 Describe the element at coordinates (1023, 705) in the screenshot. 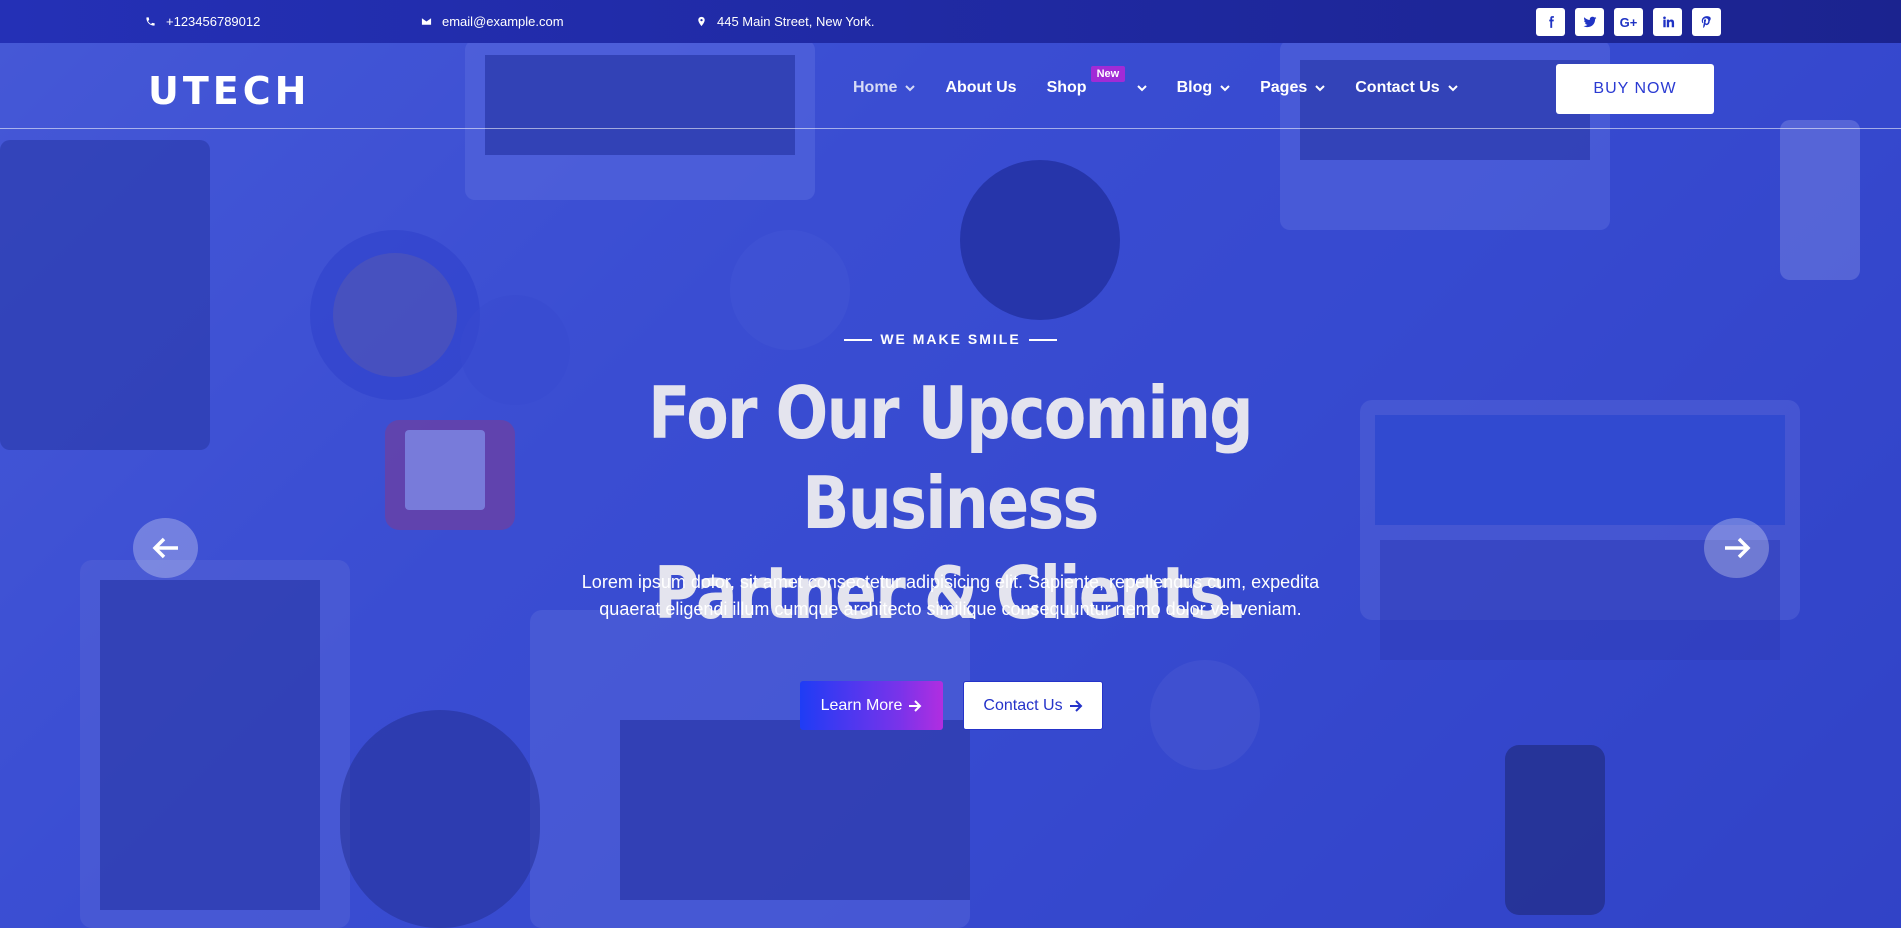

I see `contact-us-label: Contact Us` at that location.